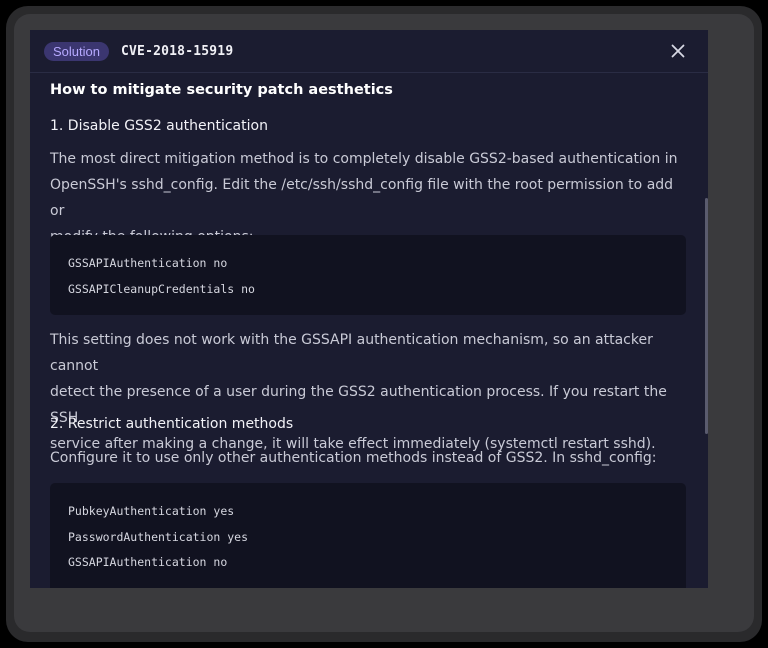 The width and height of the screenshot is (768, 648). Describe the element at coordinates (159, 126) in the screenshot. I see `section-1-heading: 1. Disable GSS2 authentication` at that location.